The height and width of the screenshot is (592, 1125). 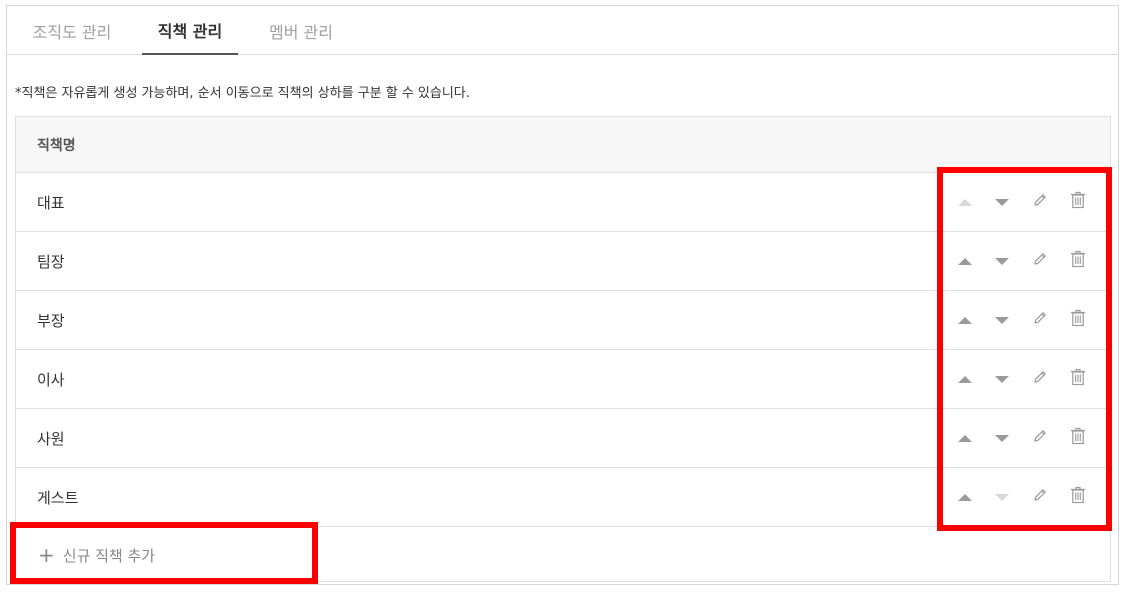 What do you see at coordinates (190, 30) in the screenshot?
I see `tab-positions: 직책 관리` at bounding box center [190, 30].